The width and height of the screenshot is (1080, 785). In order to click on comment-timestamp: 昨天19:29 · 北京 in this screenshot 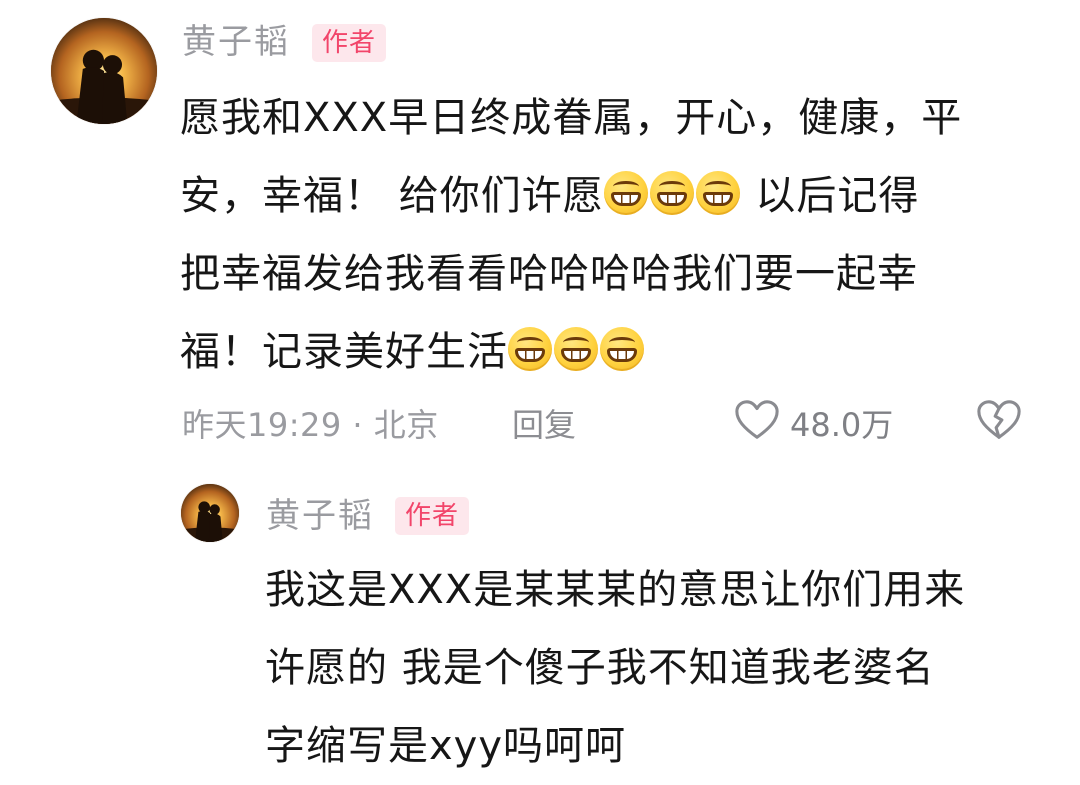, I will do `click(310, 425)`.